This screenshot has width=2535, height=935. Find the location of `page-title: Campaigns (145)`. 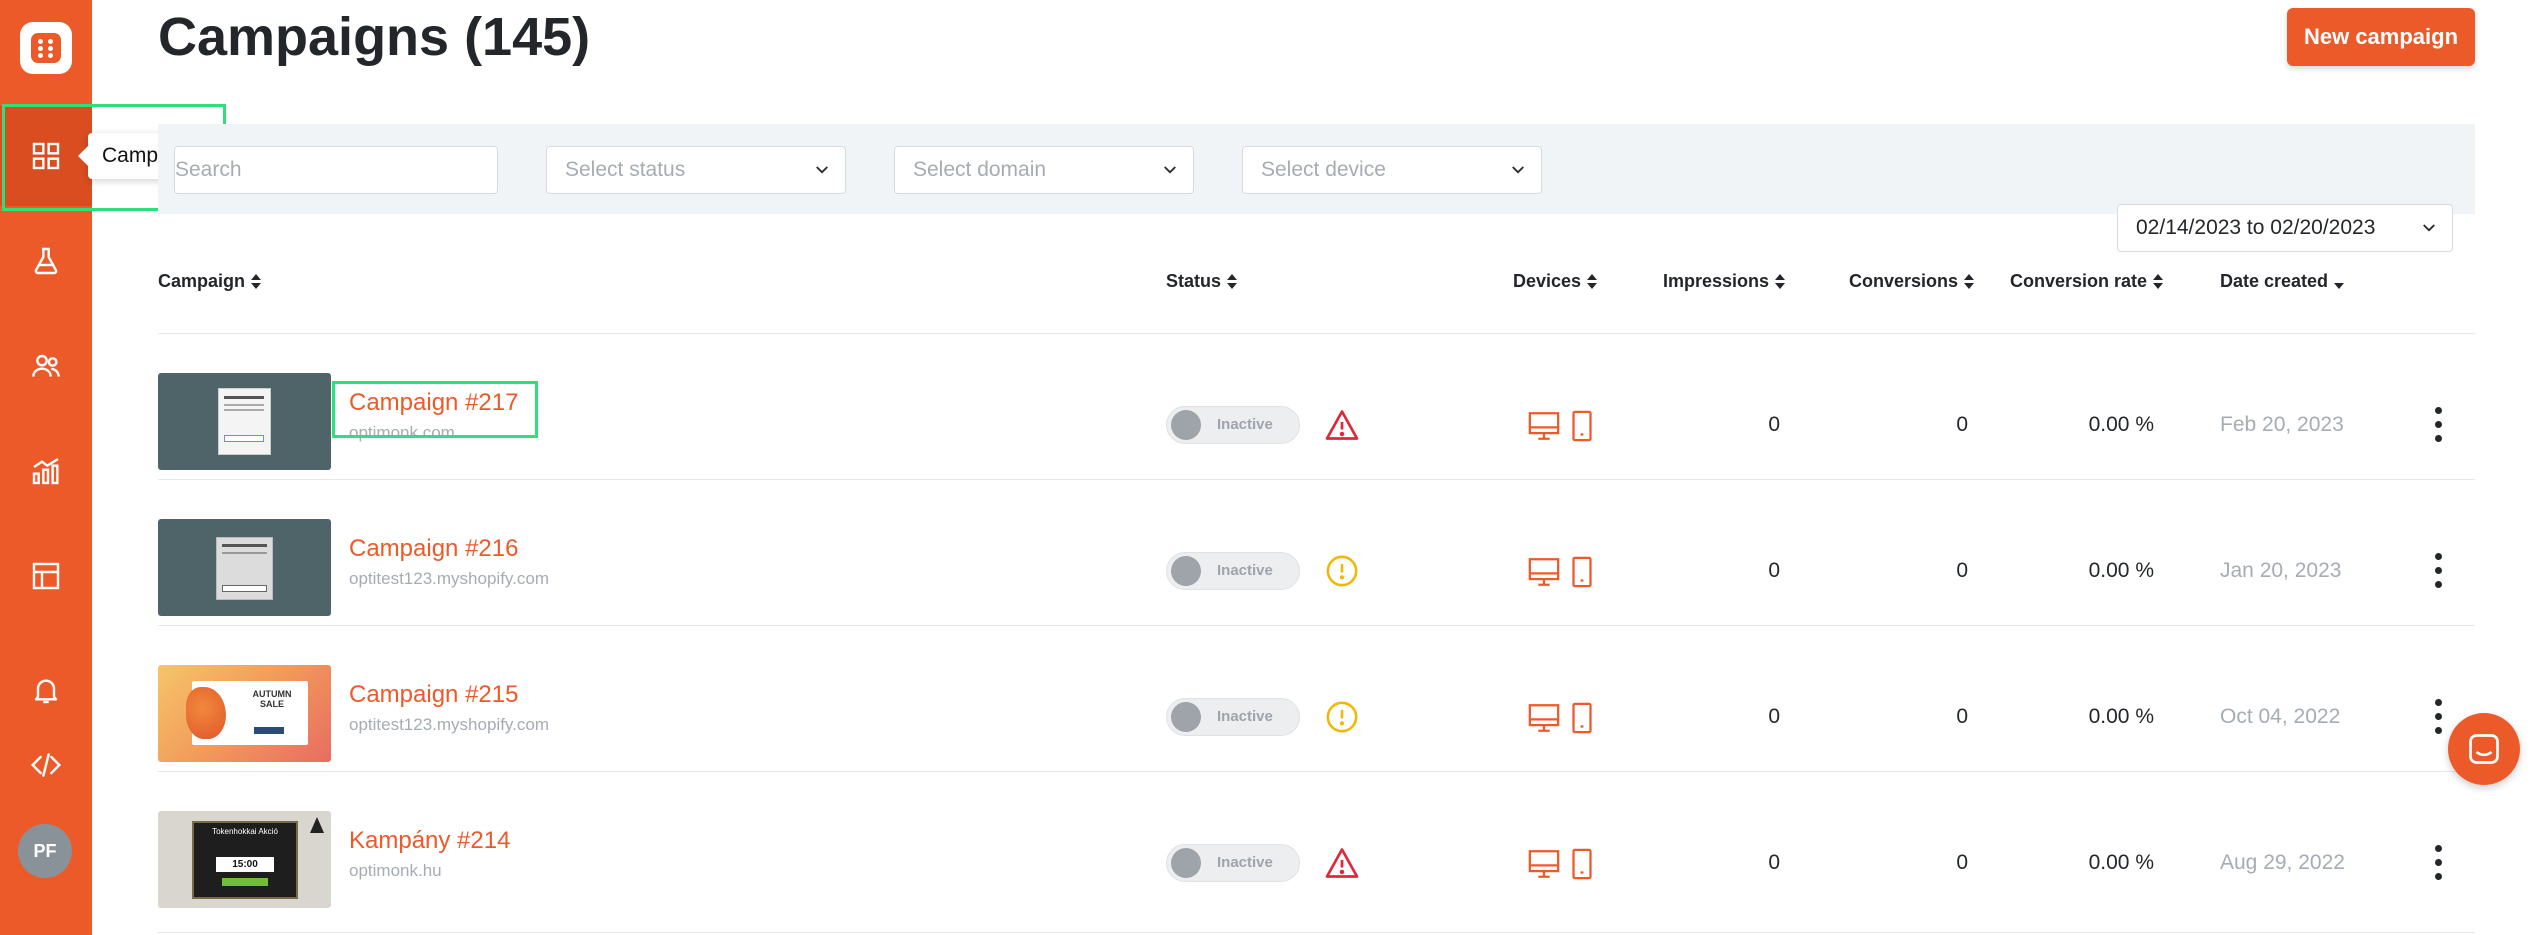

page-title: Campaigns (145) is located at coordinates (374, 37).